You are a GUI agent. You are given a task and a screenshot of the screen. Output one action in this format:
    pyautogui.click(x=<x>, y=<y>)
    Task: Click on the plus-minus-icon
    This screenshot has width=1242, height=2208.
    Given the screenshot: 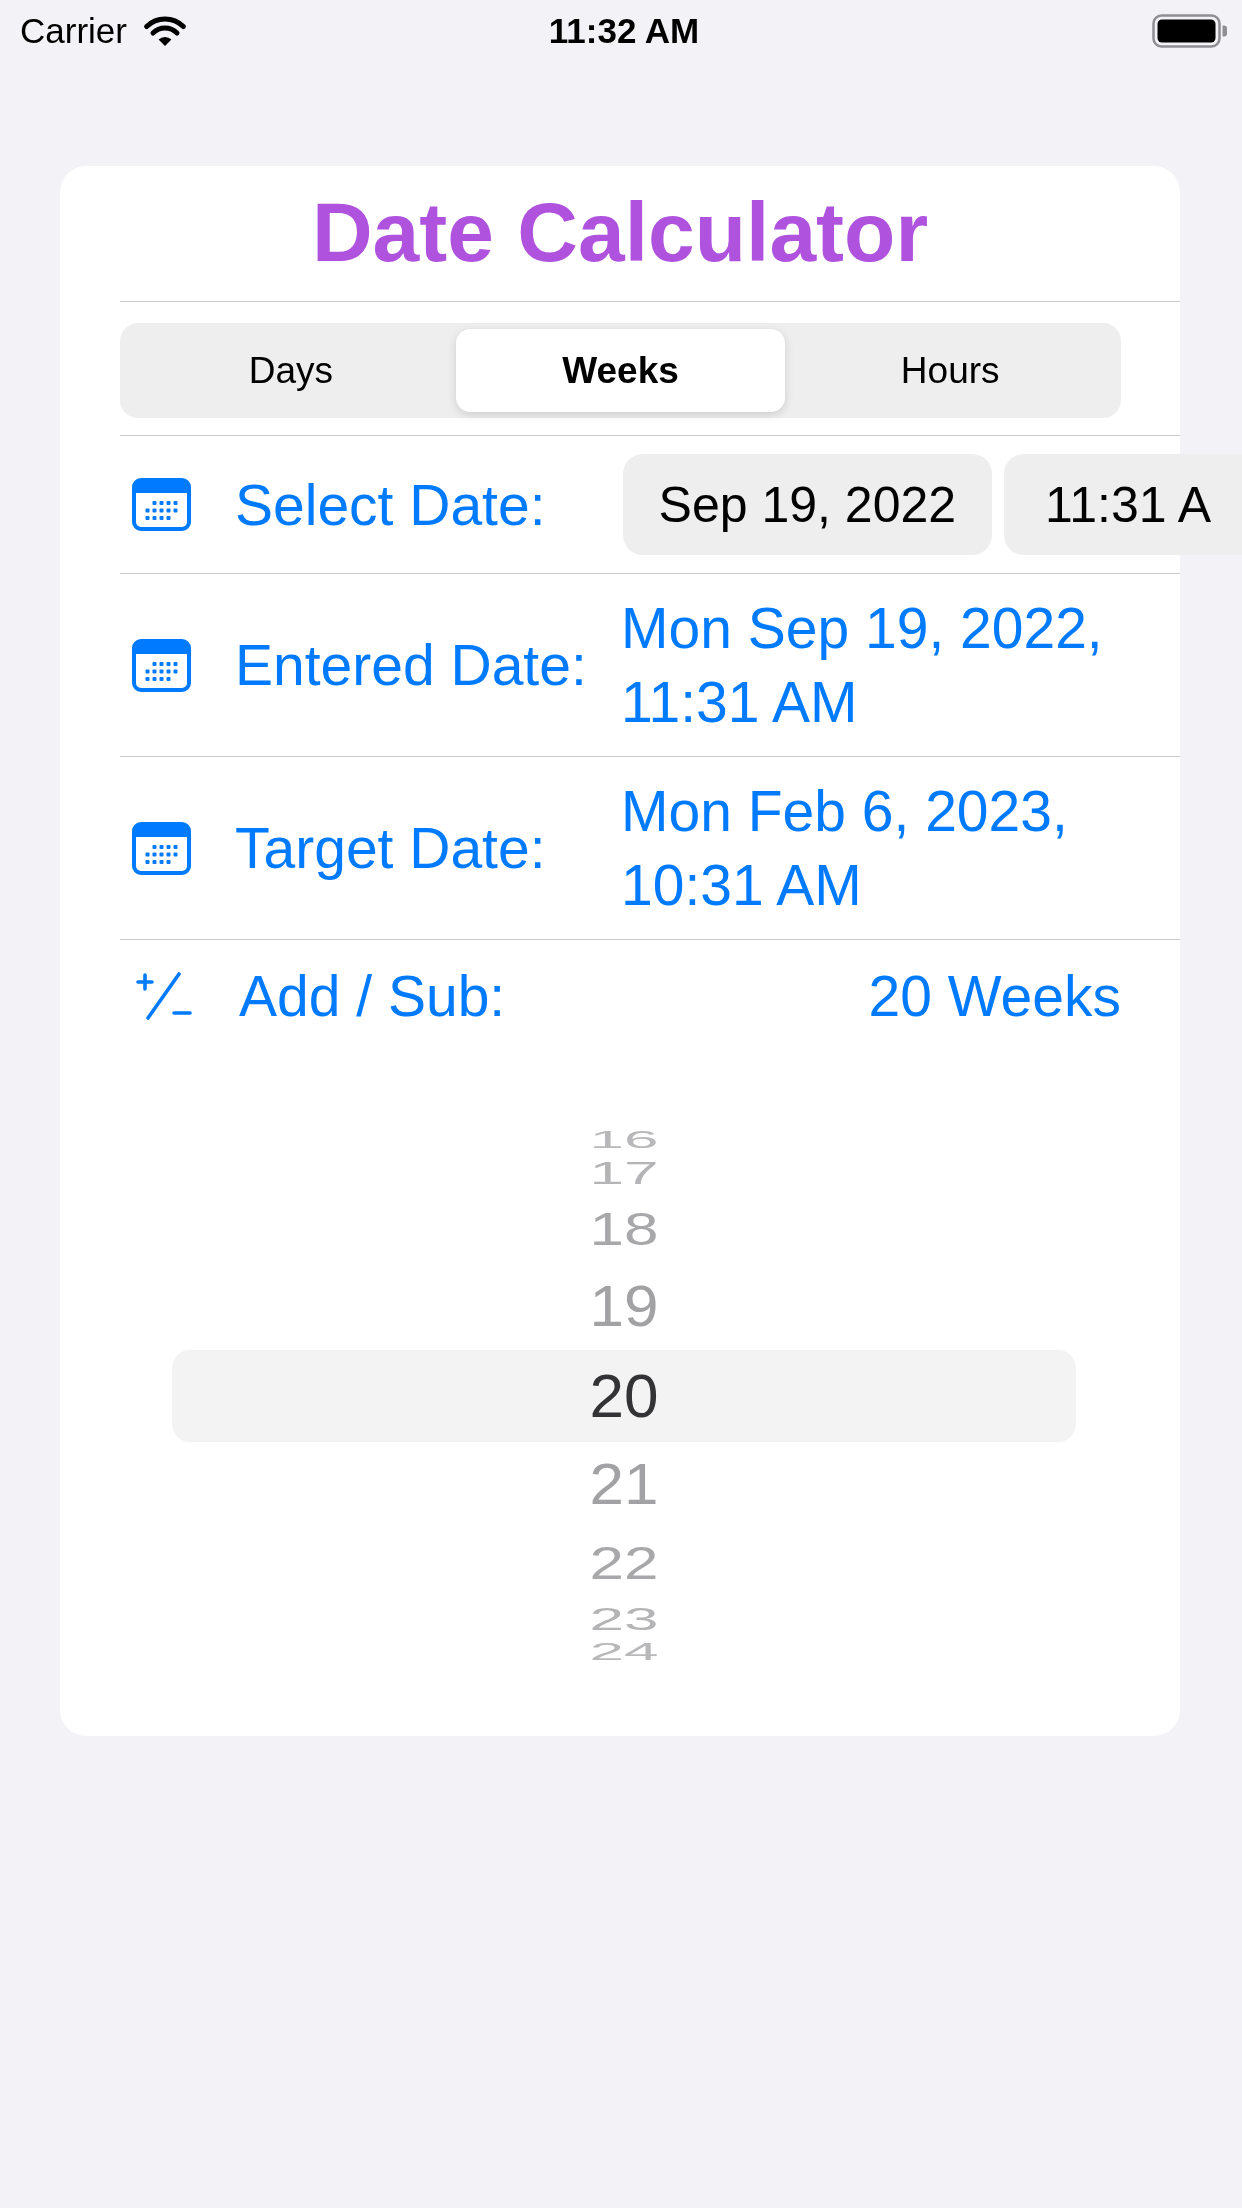 What is the action you would take?
    pyautogui.click(x=164, y=996)
    